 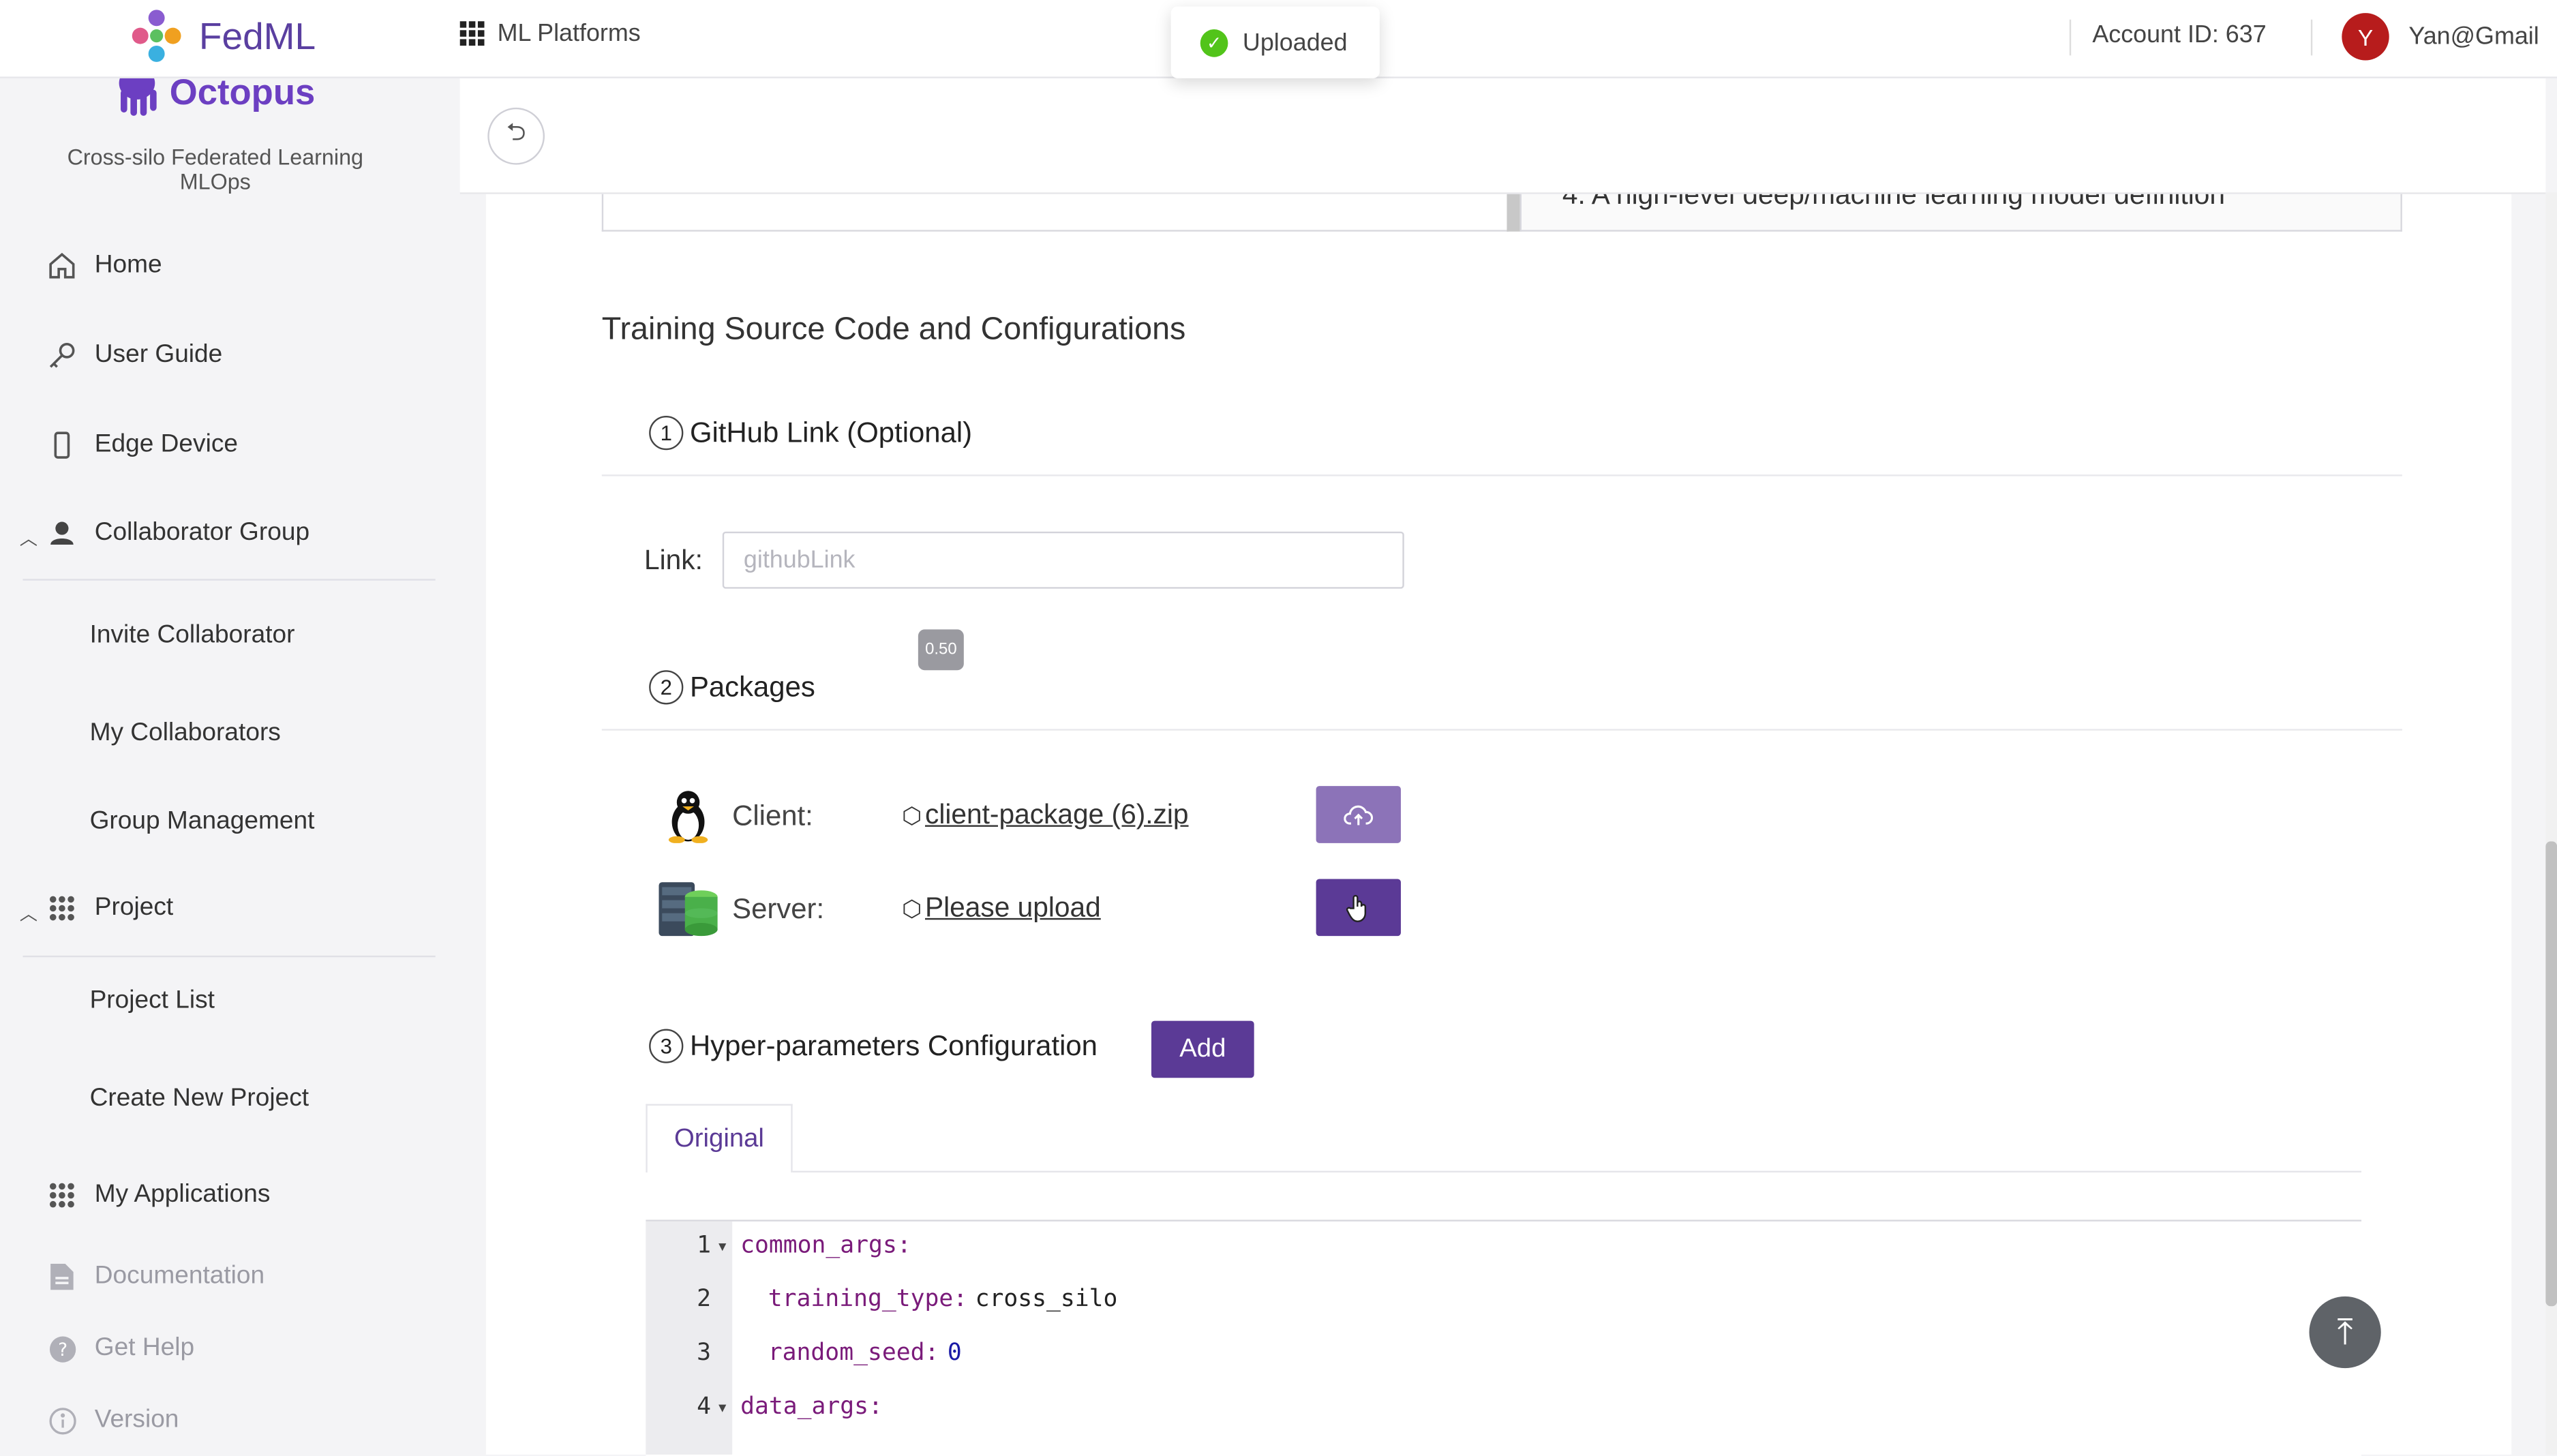 What do you see at coordinates (704, 1245) in the screenshot?
I see `line-number: 1` at bounding box center [704, 1245].